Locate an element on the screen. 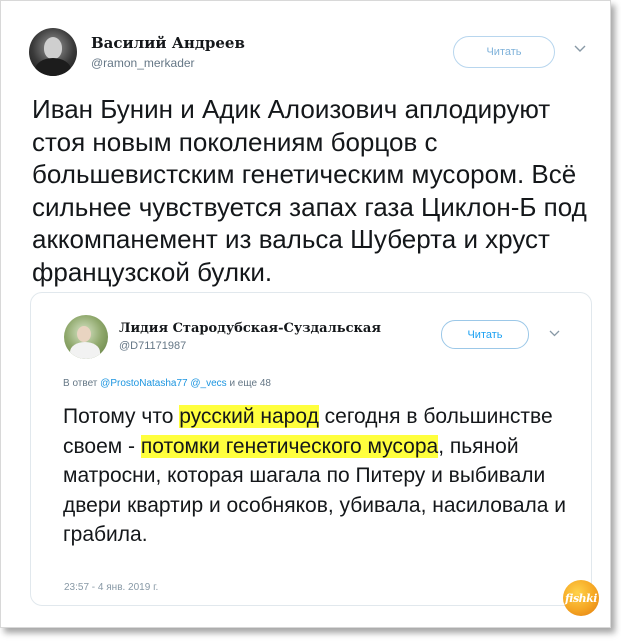 The width and height of the screenshot is (621, 641). follow-button-label: Читать is located at coordinates (504, 52).